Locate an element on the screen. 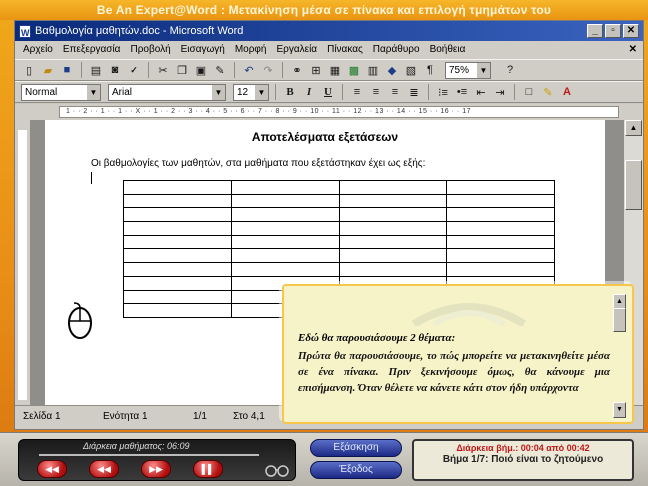  numbering-icon: ⁝≡ is located at coordinates (443, 92).